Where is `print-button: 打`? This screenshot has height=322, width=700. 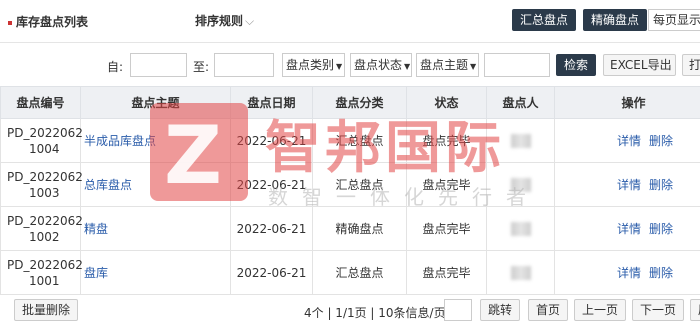 print-button: 打 is located at coordinates (691, 65).